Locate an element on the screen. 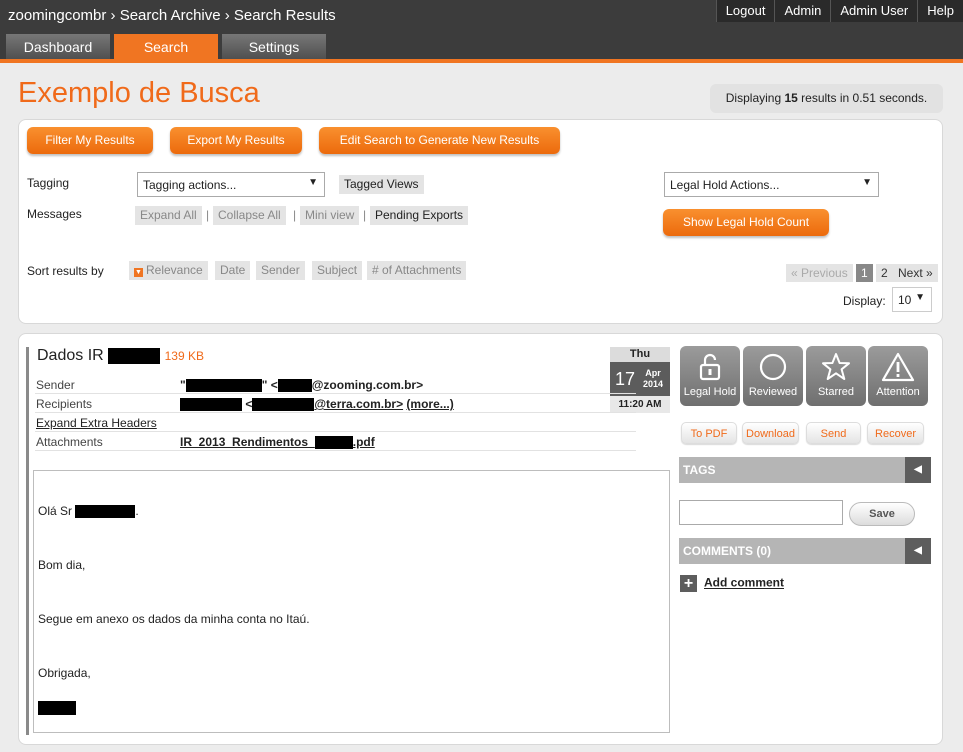 This screenshot has height=752, width=963. admin-link: Admin is located at coordinates (802, 11).